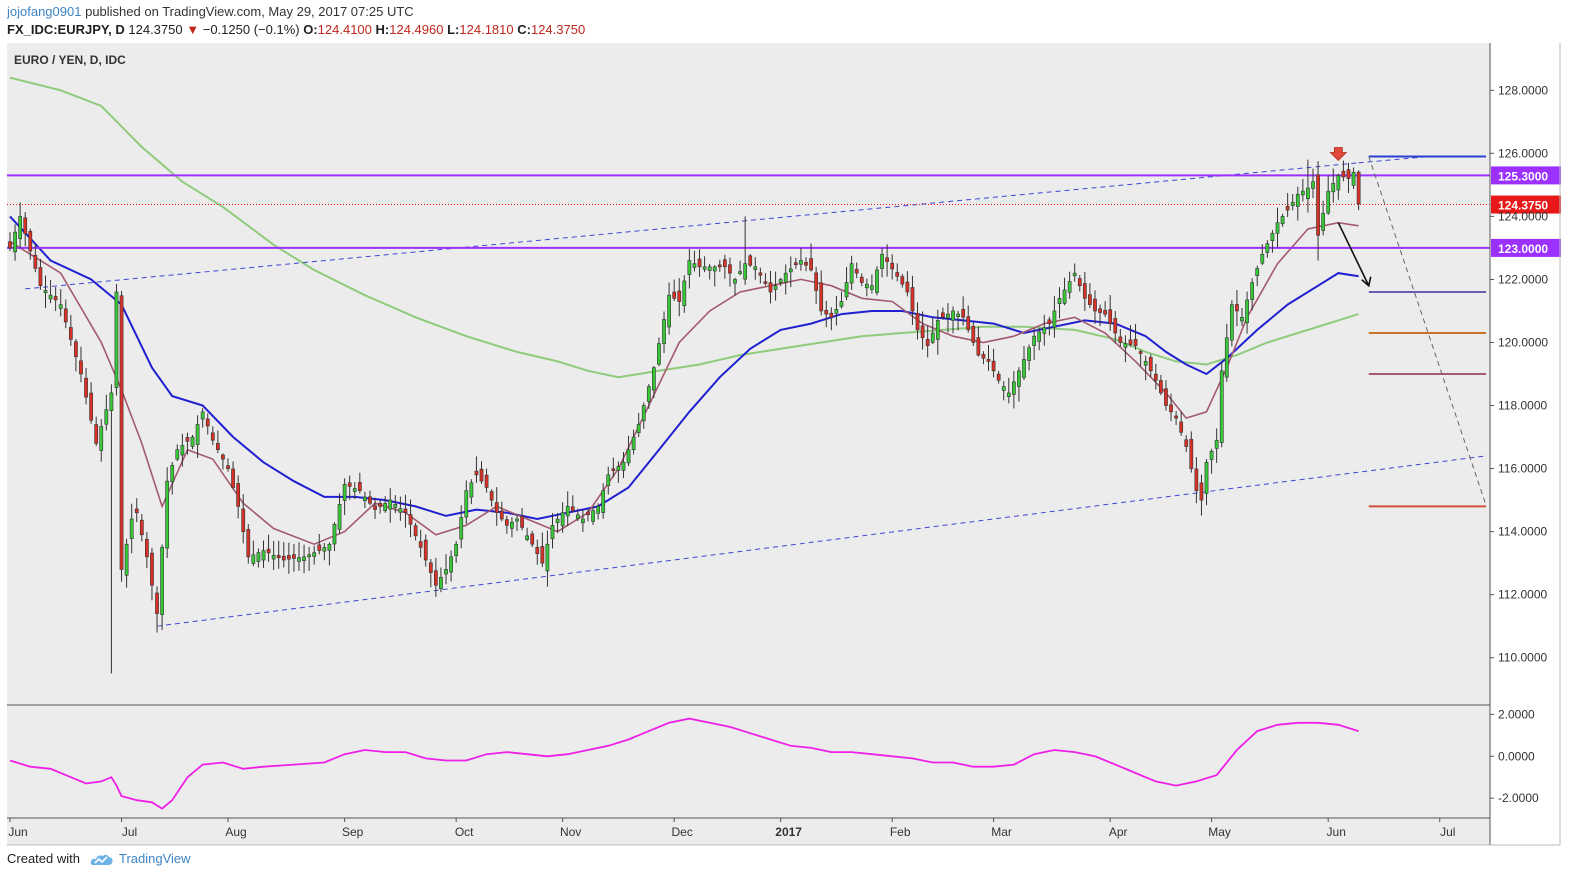 This screenshot has width=1589, height=888. Describe the element at coordinates (1518, 798) in the screenshot. I see `osc-tick-label: -2.0000` at that location.